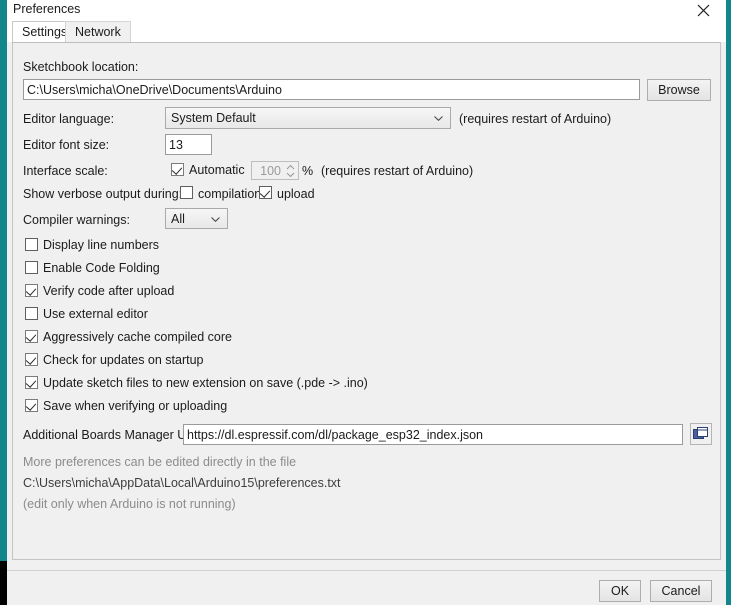 The width and height of the screenshot is (731, 605). What do you see at coordinates (31, 359) in the screenshot?
I see `checkbox-check-for-updates-on-startup` at bounding box center [31, 359].